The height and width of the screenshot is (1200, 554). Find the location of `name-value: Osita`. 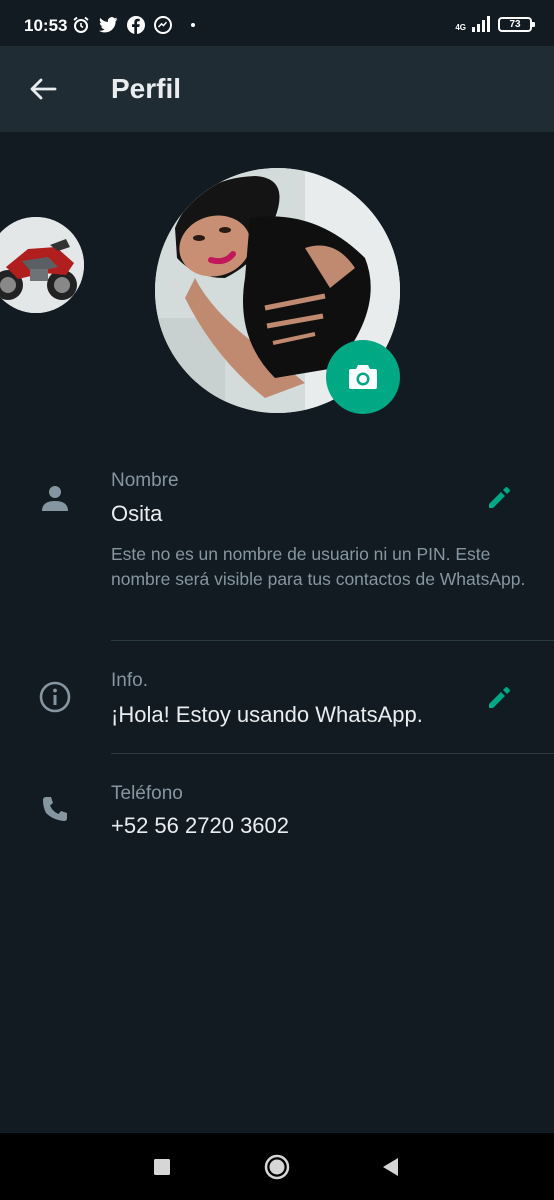

name-value: Osita is located at coordinates (136, 514).